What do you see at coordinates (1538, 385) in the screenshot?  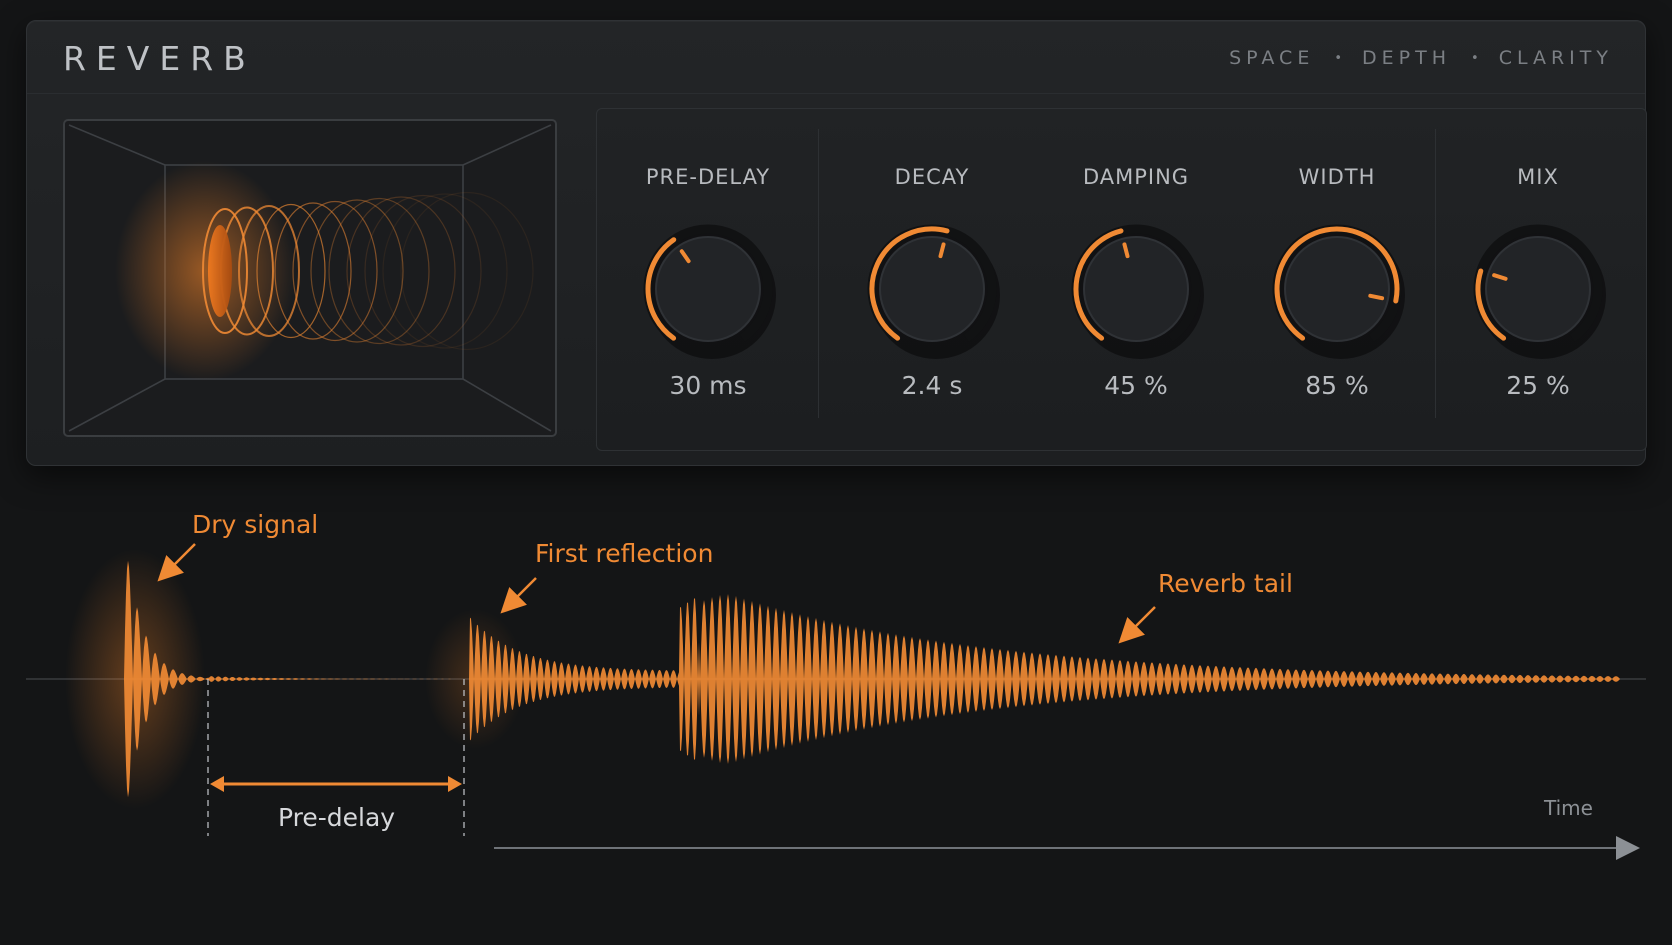 I see `knob-value: 25 %` at bounding box center [1538, 385].